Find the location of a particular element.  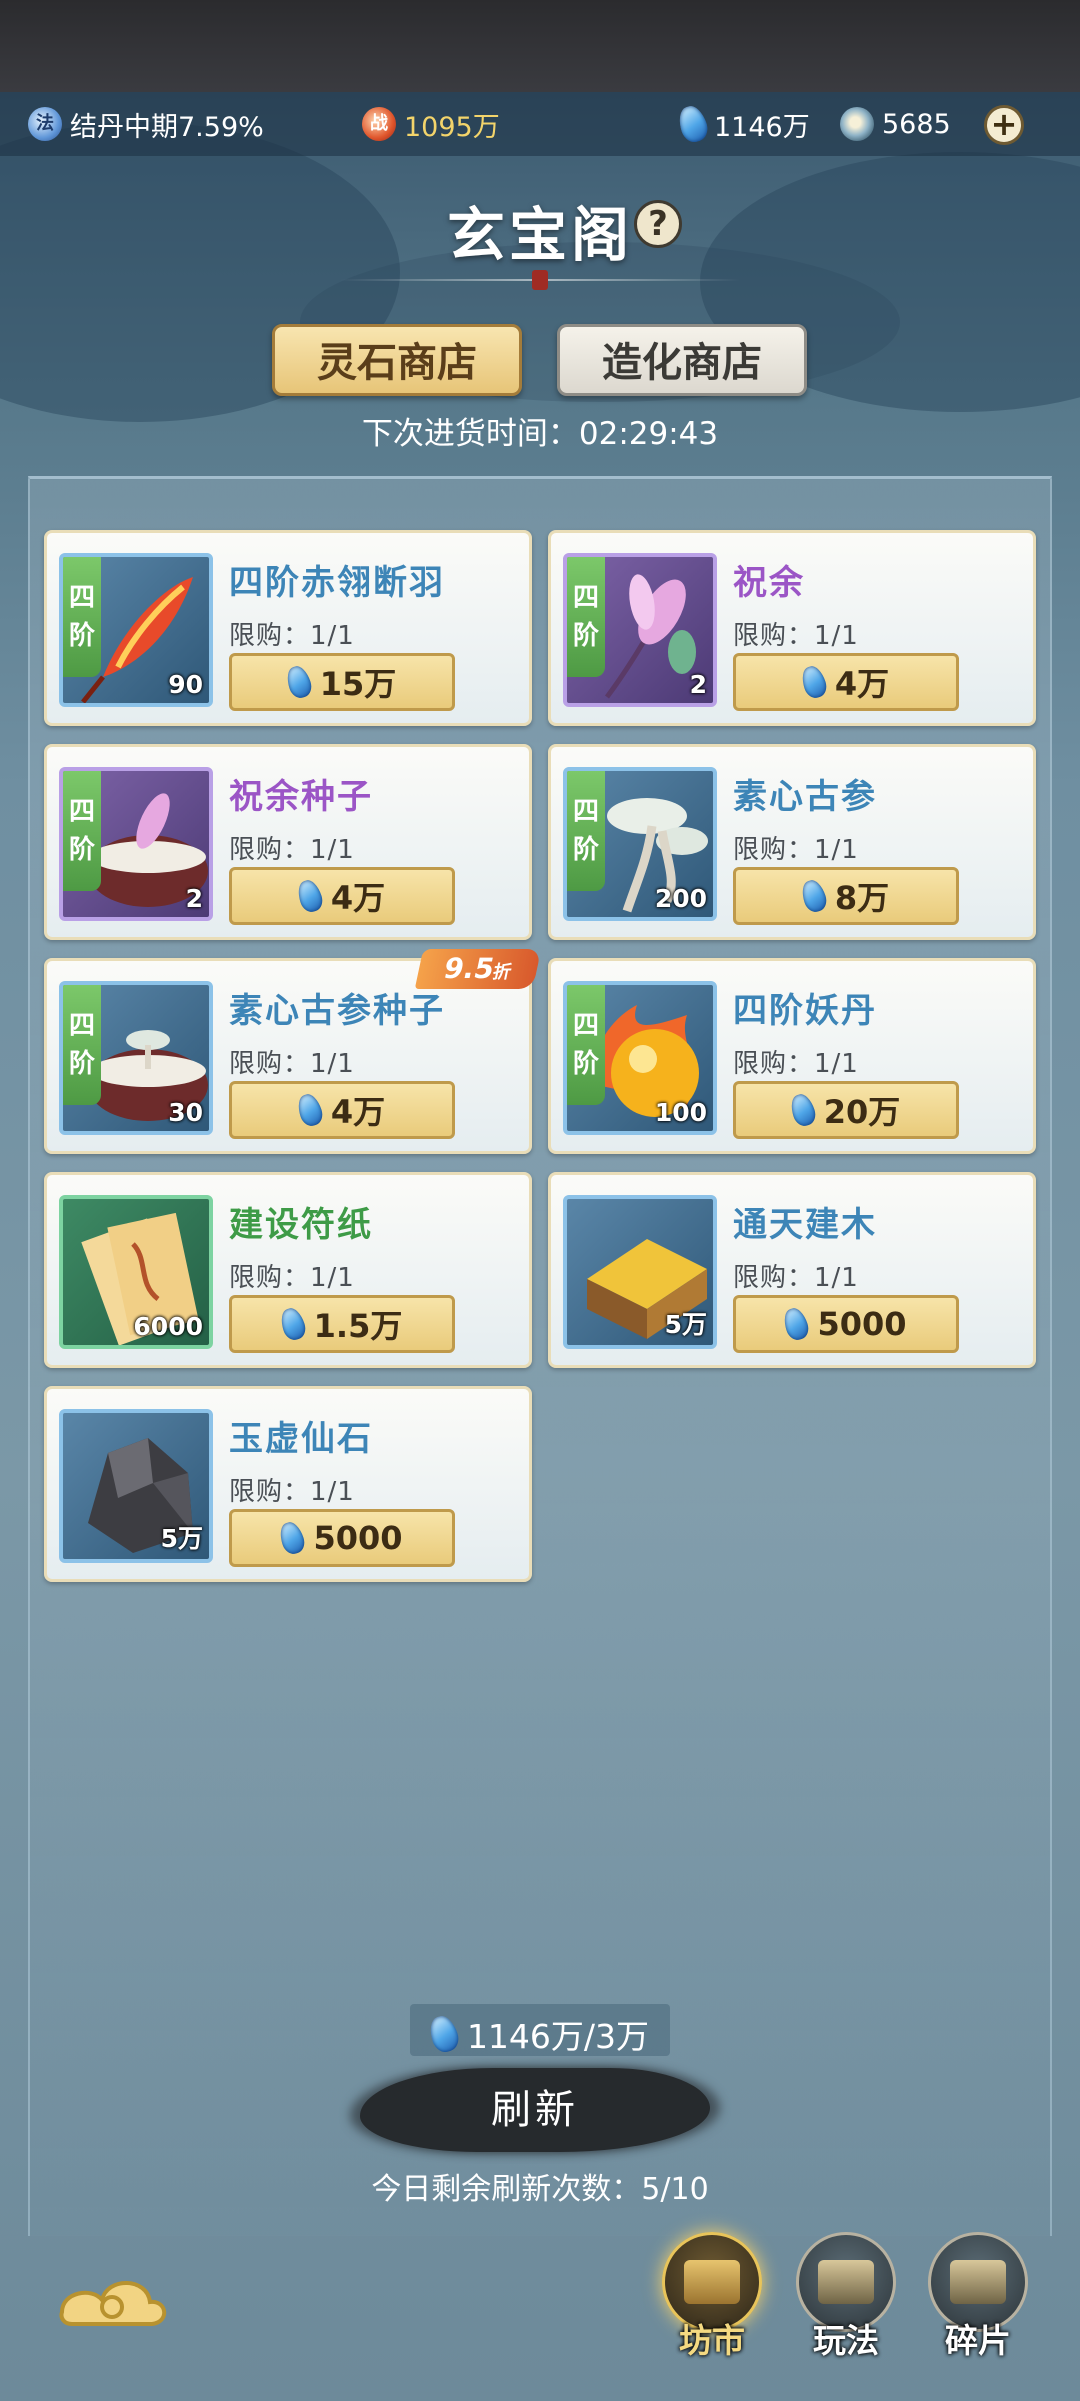

item-name: 素心古参 is located at coordinates (805, 797).